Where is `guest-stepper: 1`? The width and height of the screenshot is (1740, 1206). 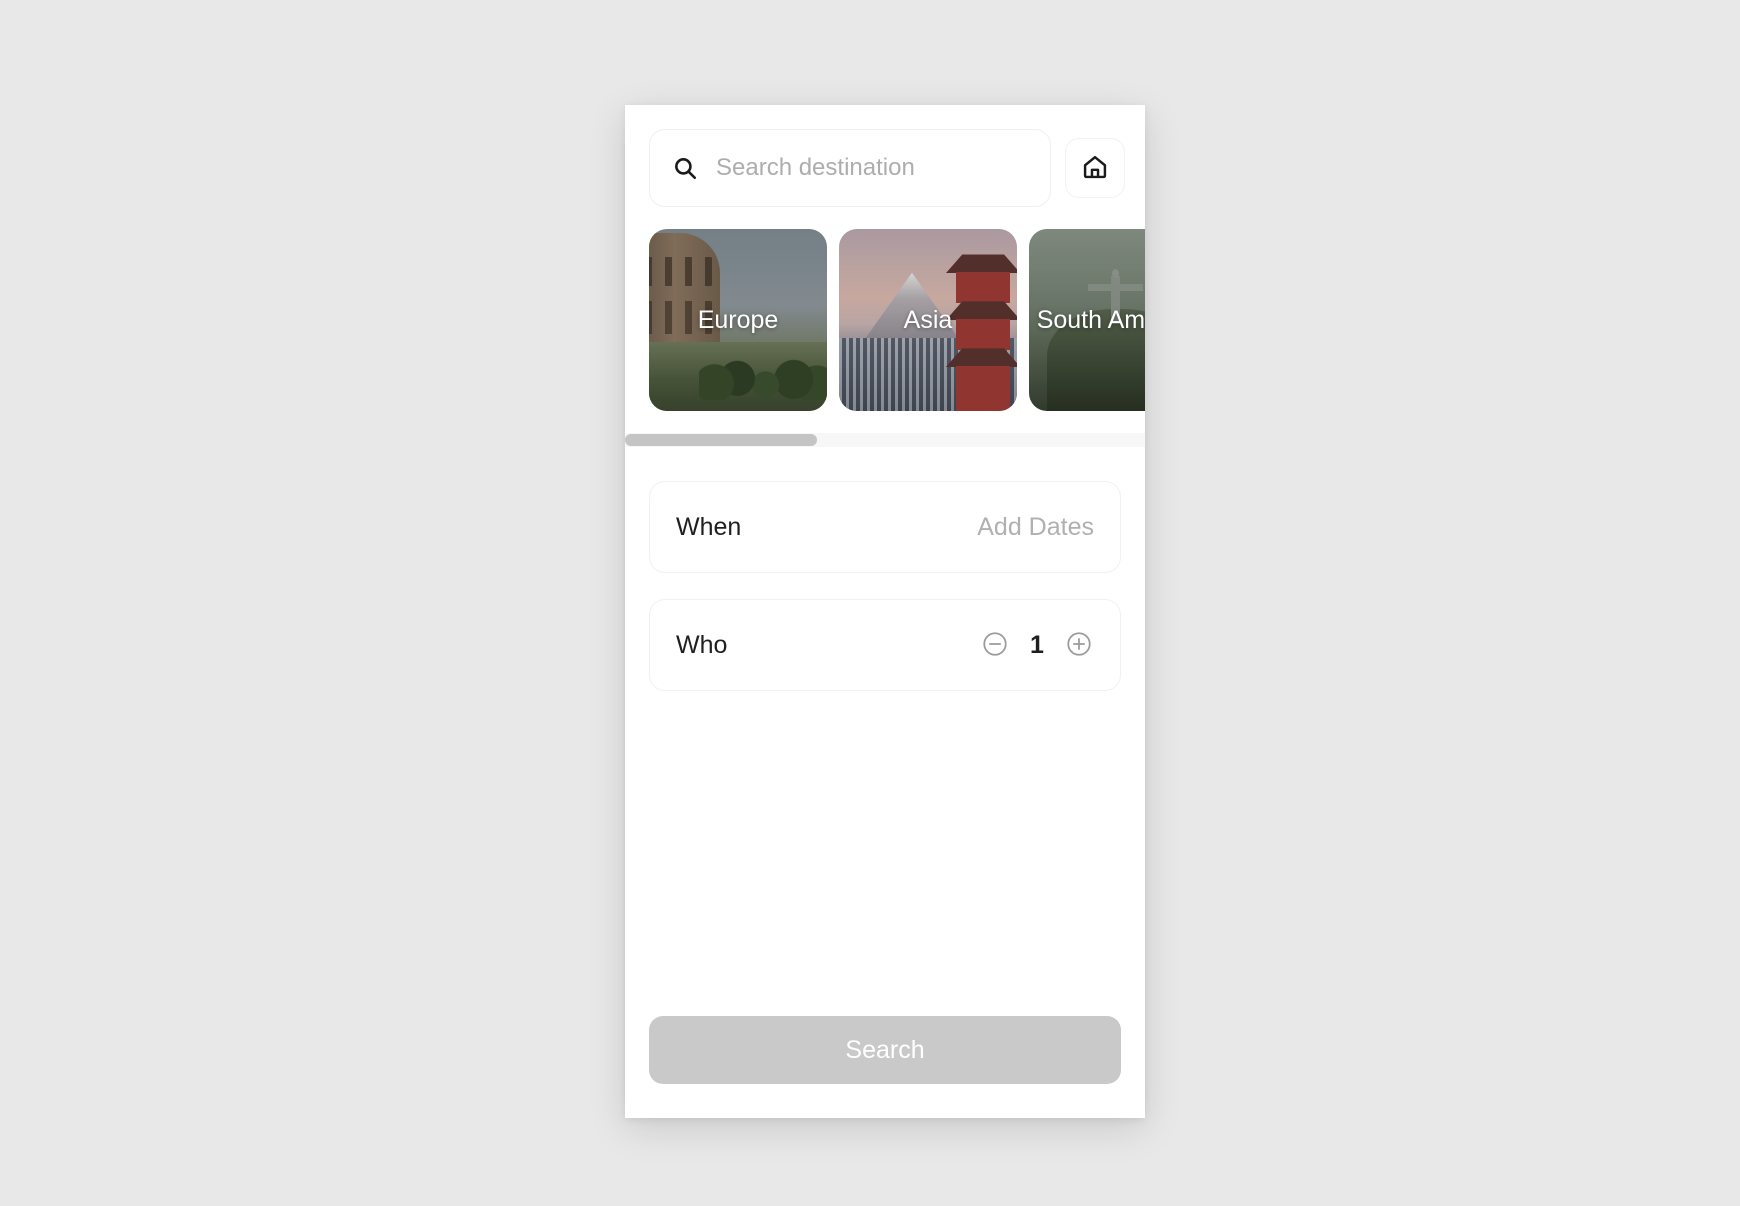
guest-stepper: 1 is located at coordinates (1037, 645).